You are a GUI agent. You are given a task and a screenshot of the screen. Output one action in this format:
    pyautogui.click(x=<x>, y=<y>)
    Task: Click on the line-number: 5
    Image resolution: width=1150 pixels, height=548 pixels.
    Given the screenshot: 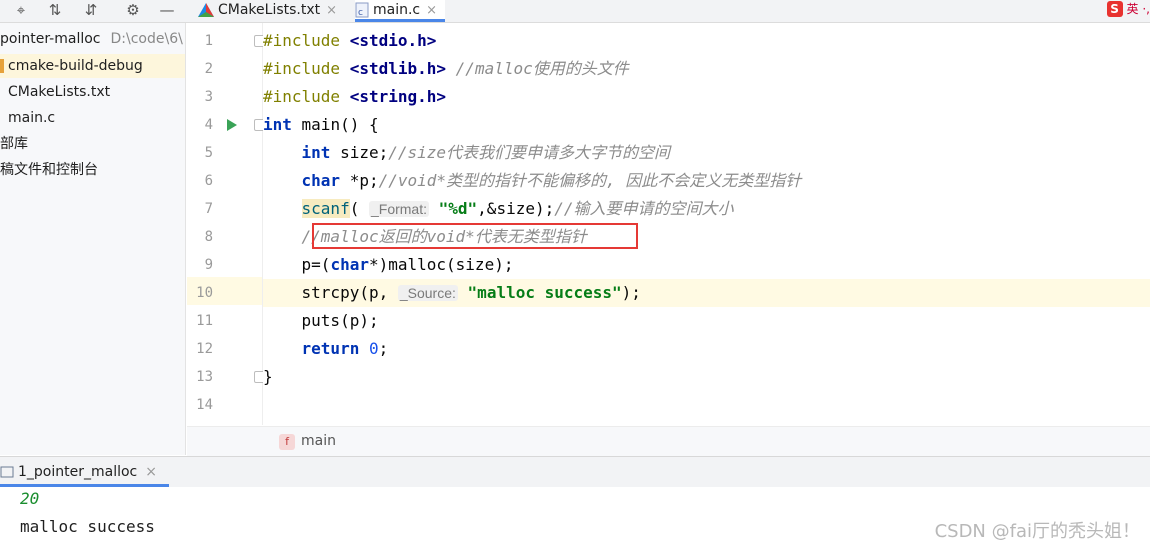 What is the action you would take?
    pyautogui.click(x=208, y=153)
    